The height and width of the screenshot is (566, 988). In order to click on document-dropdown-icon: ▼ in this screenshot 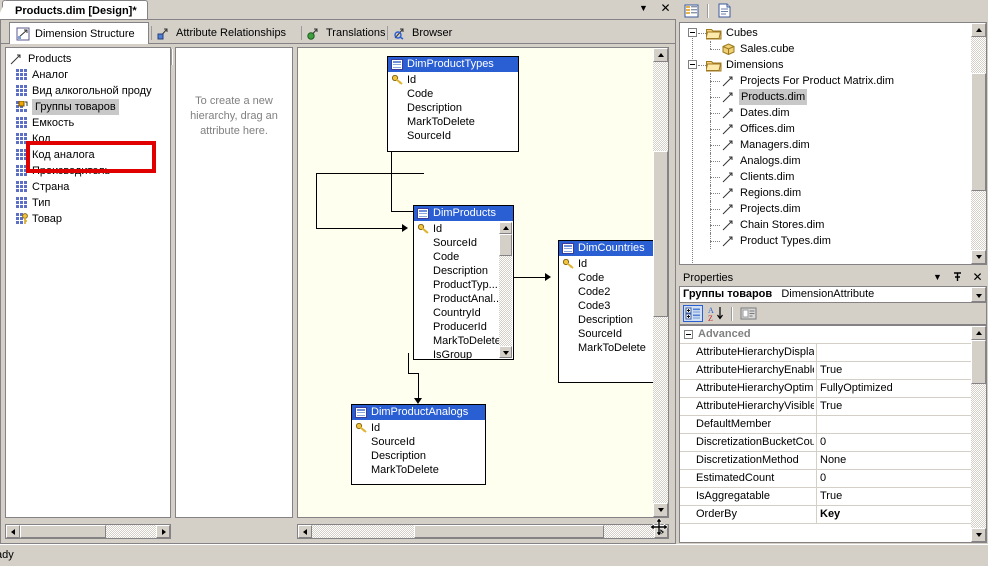, I will do `click(643, 8)`.